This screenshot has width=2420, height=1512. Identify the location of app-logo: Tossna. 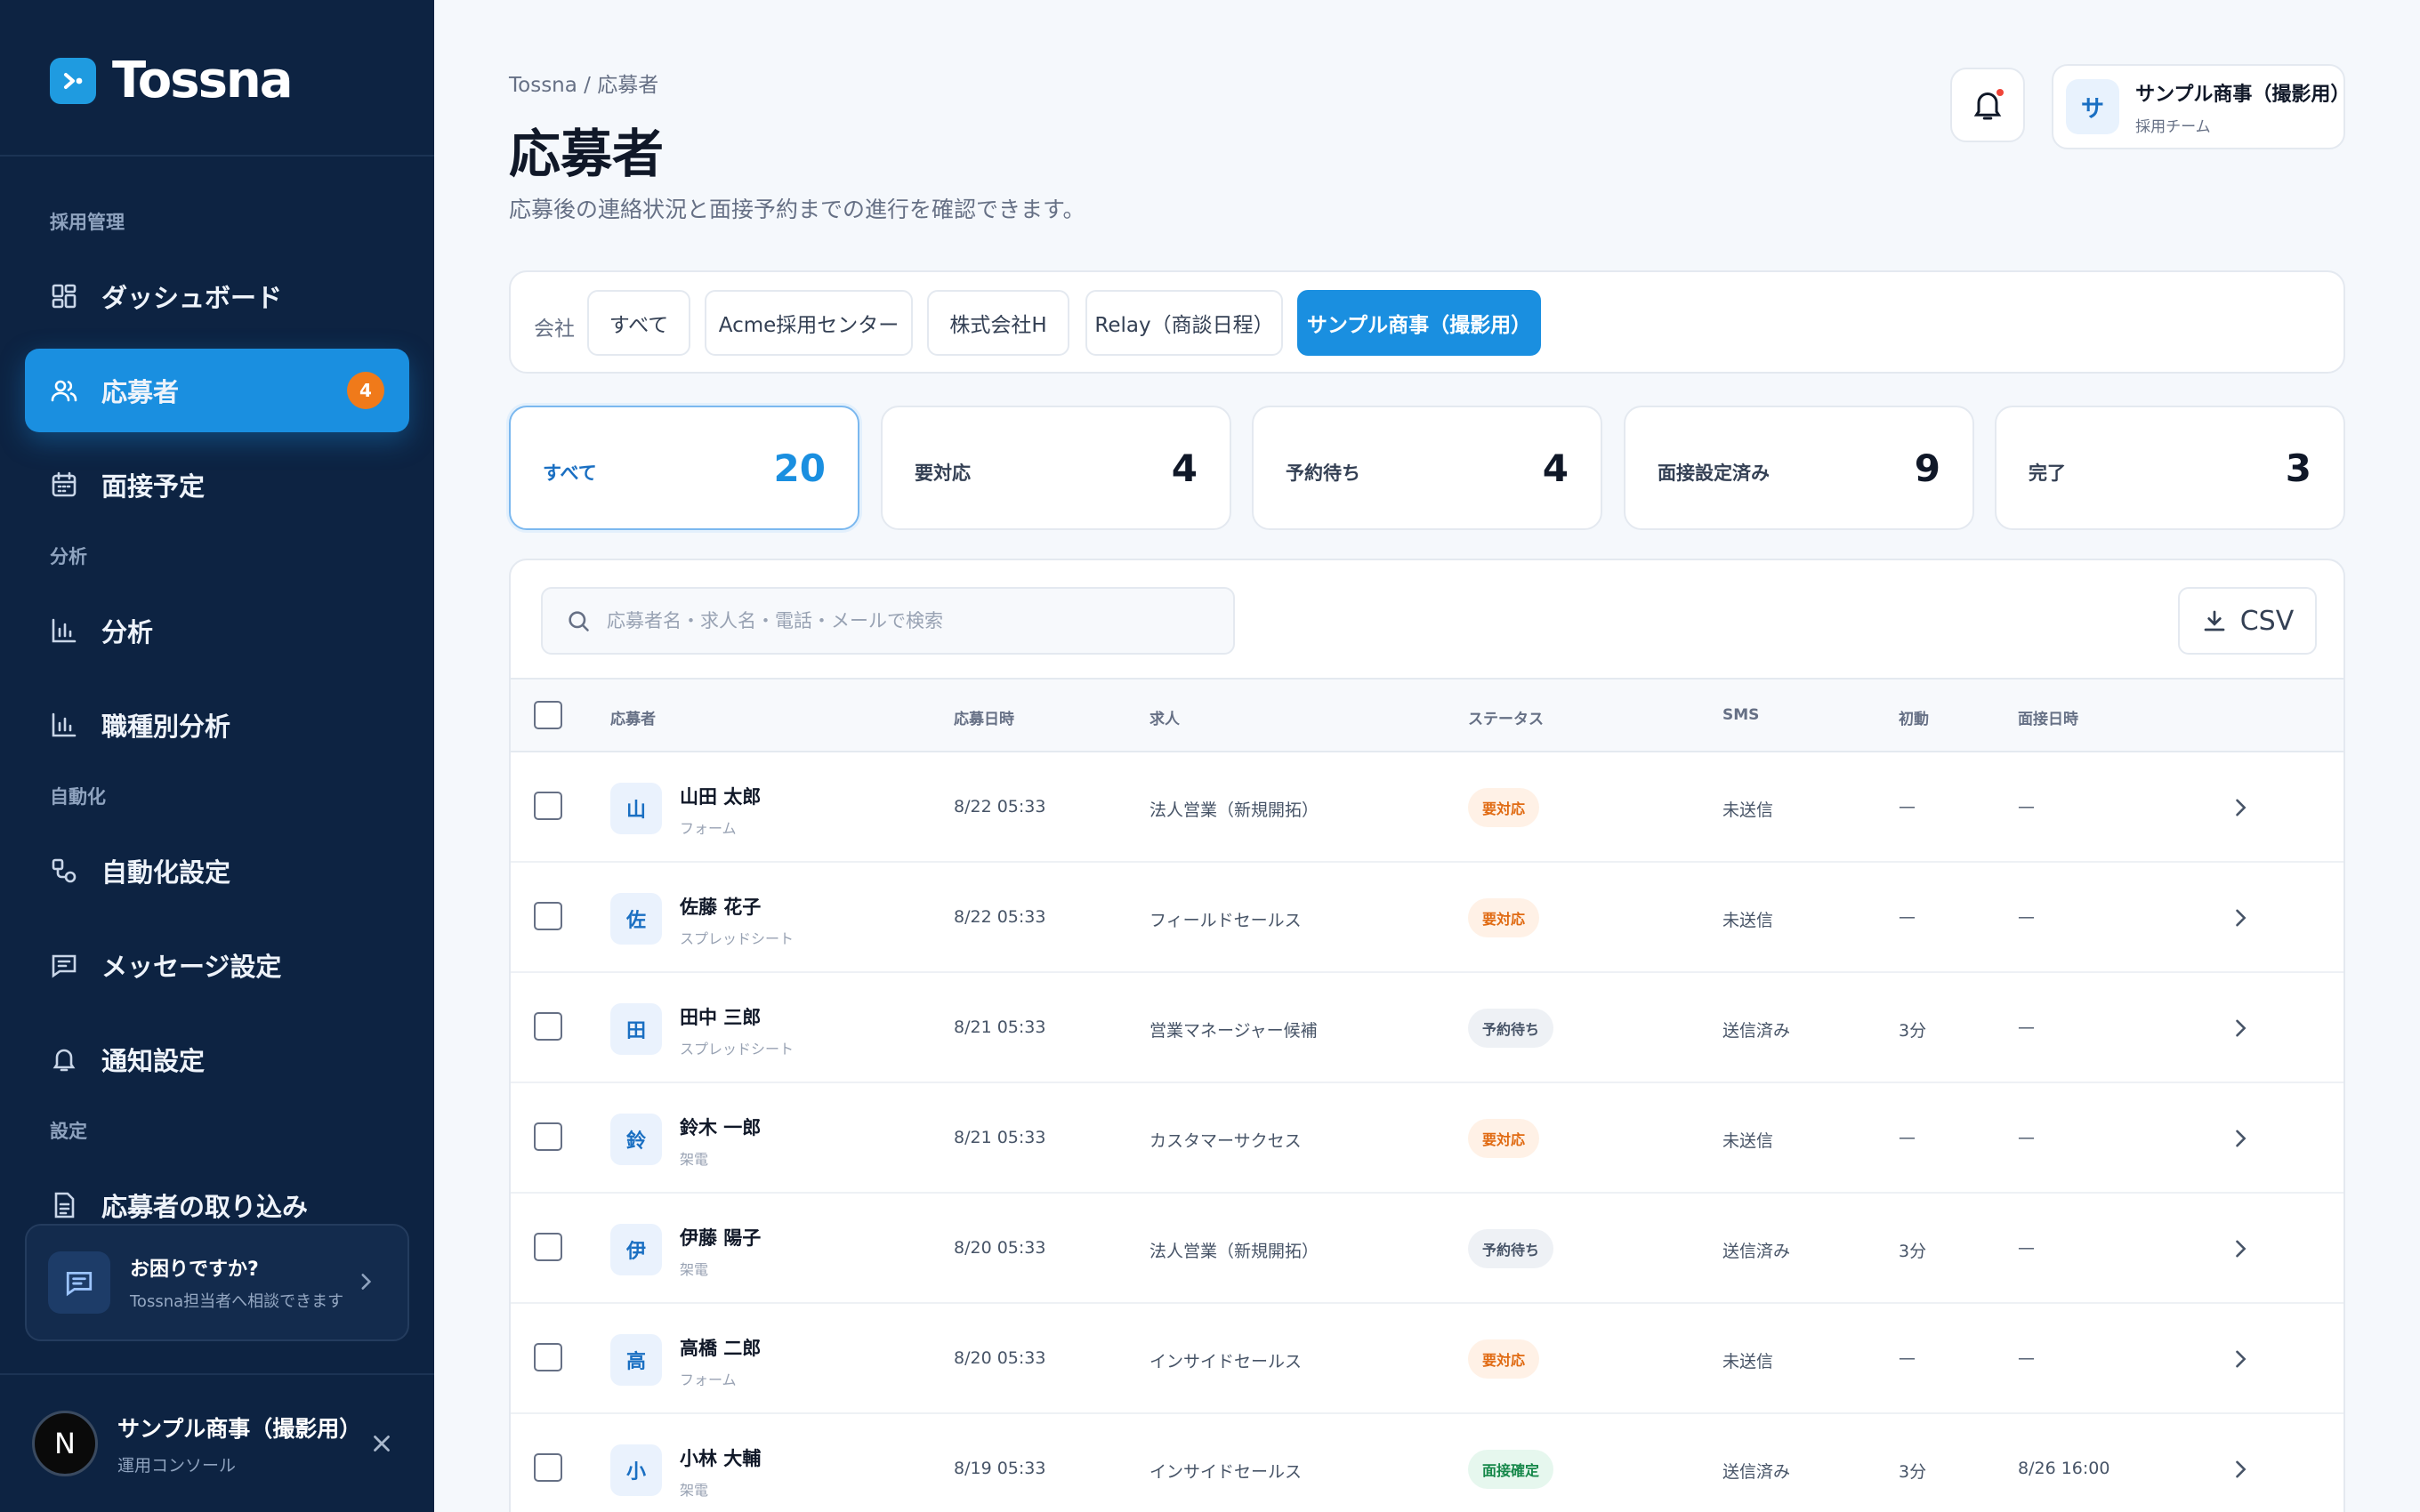
(172, 80).